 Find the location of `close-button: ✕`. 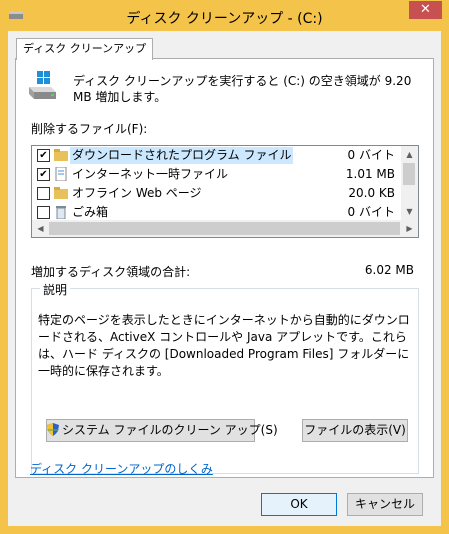

close-button: ✕ is located at coordinates (425, 10).